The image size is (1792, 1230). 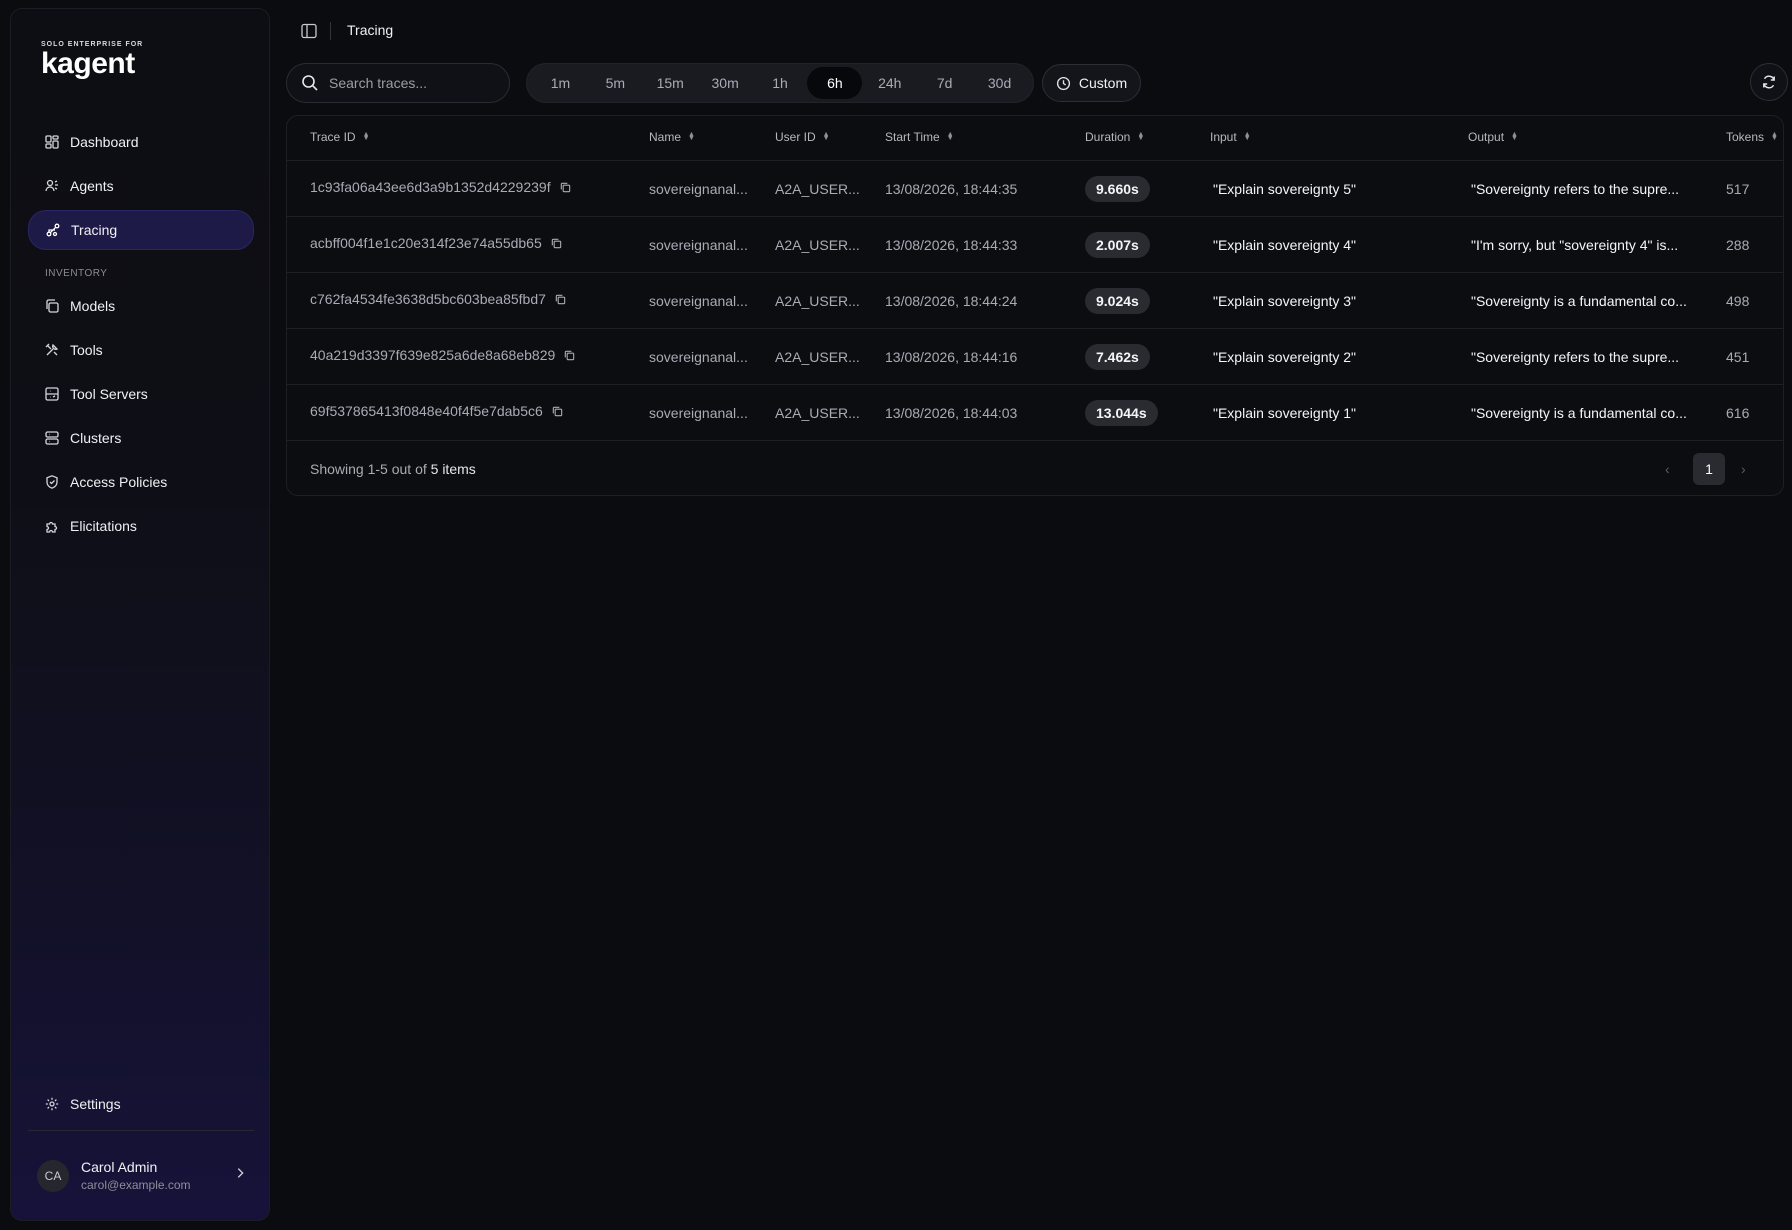 What do you see at coordinates (919, 137) in the screenshot?
I see `column-header-start-time: Start Time ▲ ▼` at bounding box center [919, 137].